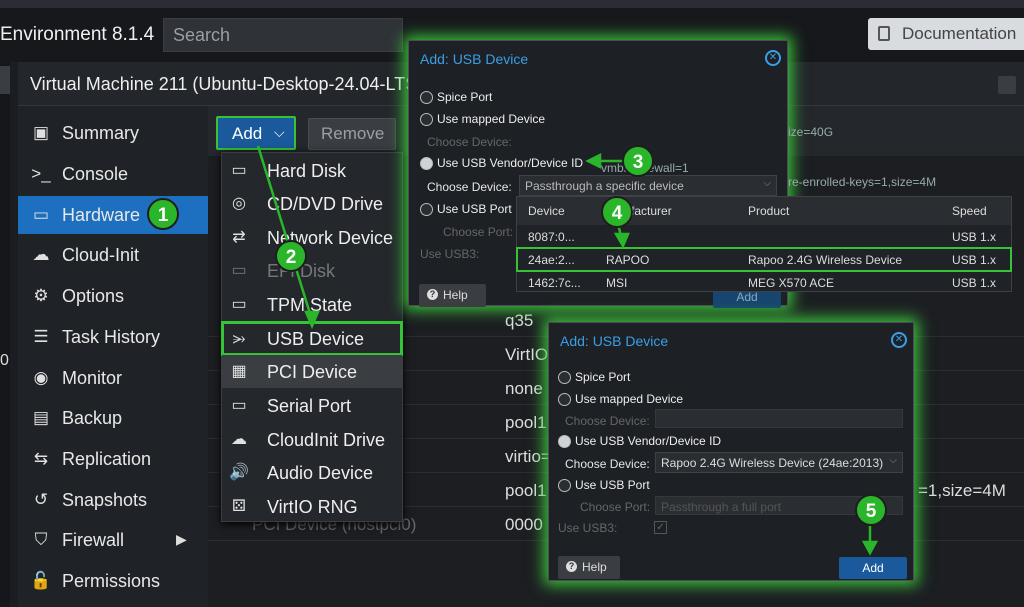 This screenshot has height=607, width=1024. Describe the element at coordinates (617, 283) in the screenshot. I see `cell-manufacturer: MSI` at that location.